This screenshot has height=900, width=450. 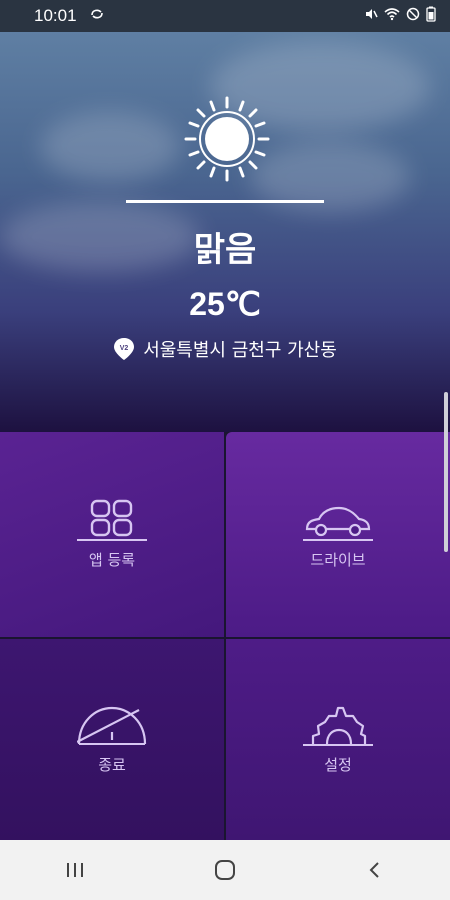 I want to click on recent-apps-icon, so click(x=75, y=870).